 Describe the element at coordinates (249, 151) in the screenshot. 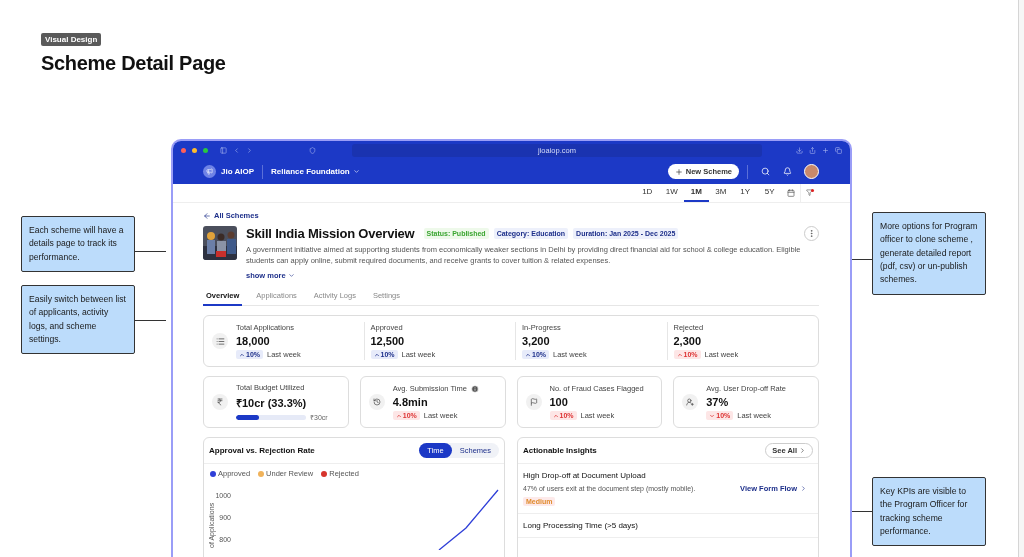

I see `forward-icon` at that location.